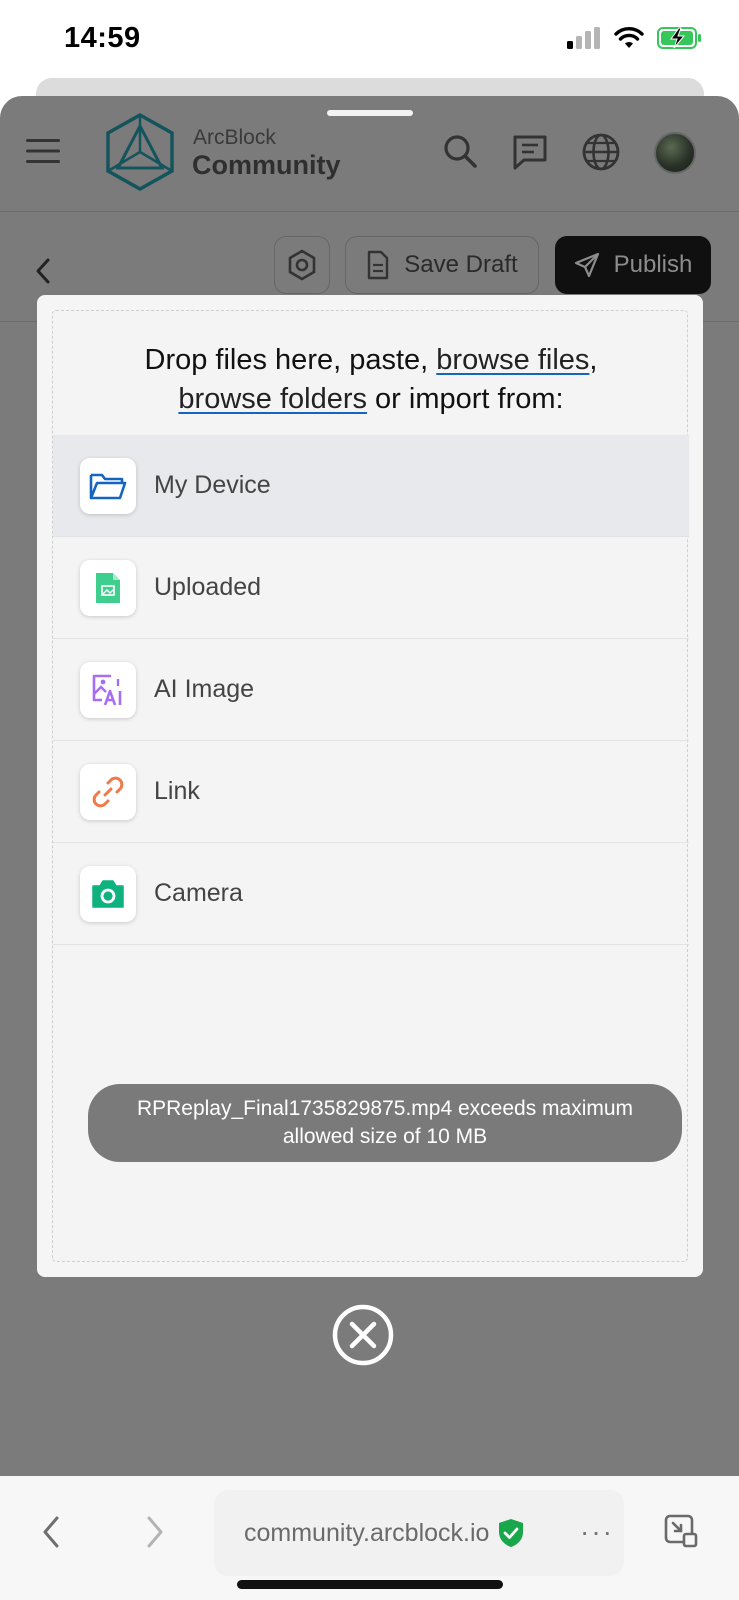 Image resolution: width=739 pixels, height=1600 pixels. What do you see at coordinates (43, 271) in the screenshot?
I see `back-chevron-icon` at bounding box center [43, 271].